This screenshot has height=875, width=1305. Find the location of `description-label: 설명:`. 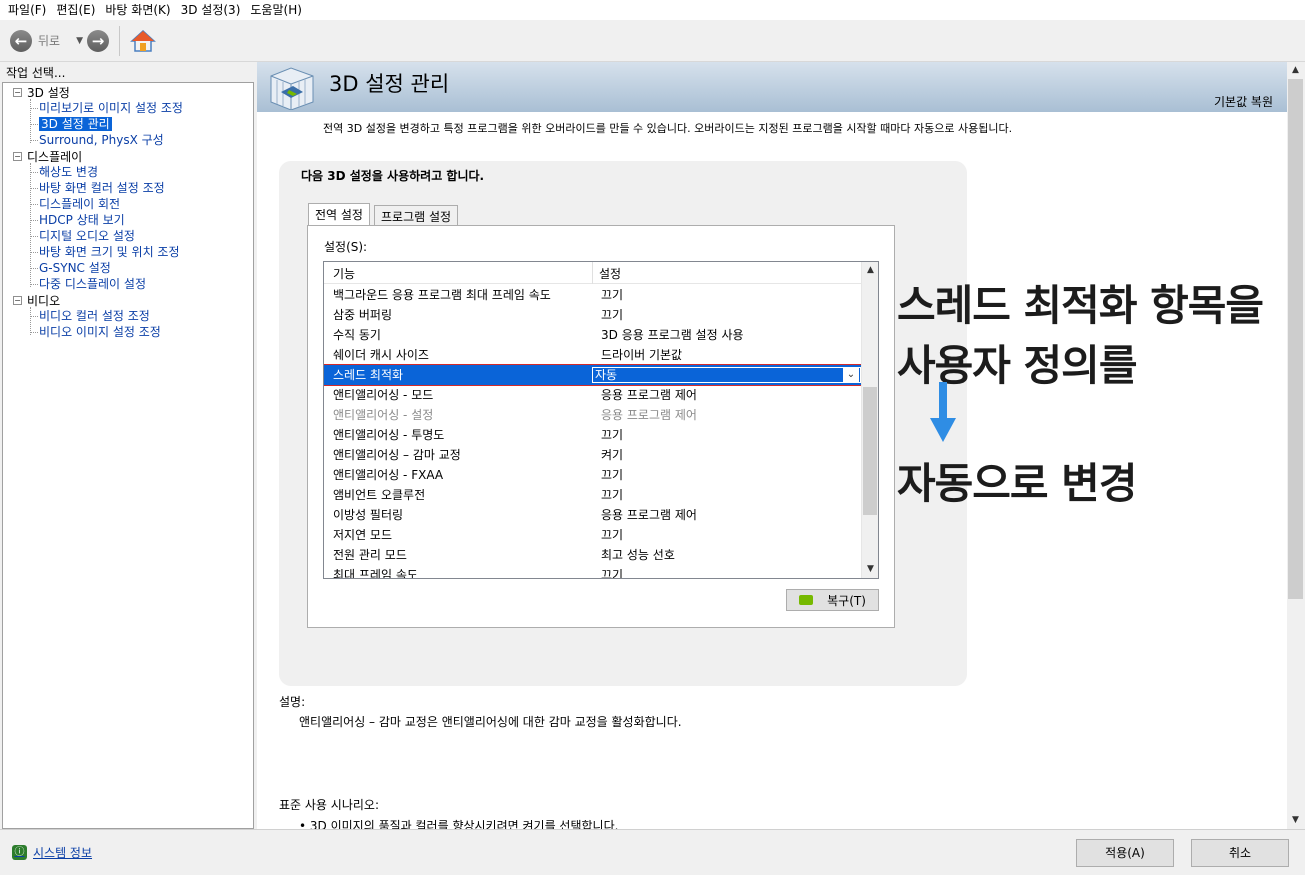

description-label: 설명: is located at coordinates (292, 702).